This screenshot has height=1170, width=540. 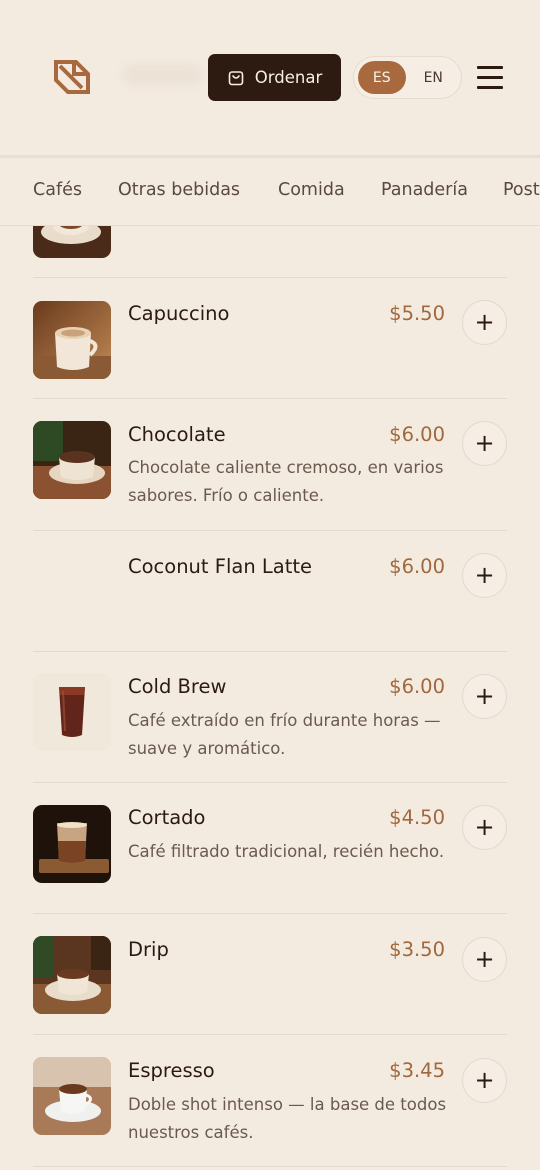 I want to click on item-name: Coconut Flan Latte, so click(x=220, y=566).